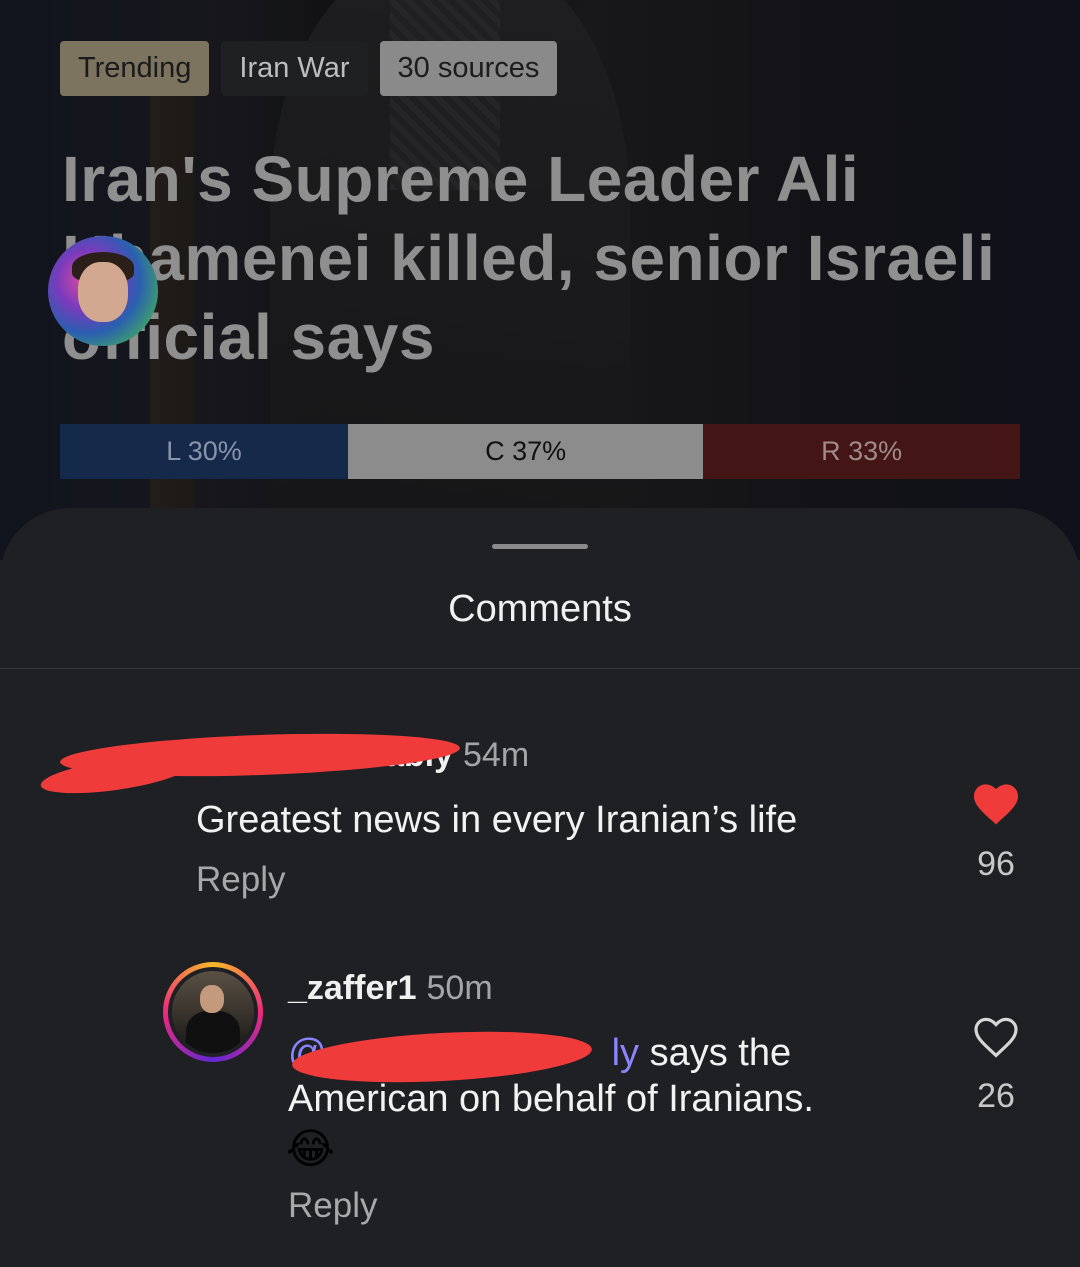  Describe the element at coordinates (468, 68) in the screenshot. I see `tag-sources: 30 sources` at that location.